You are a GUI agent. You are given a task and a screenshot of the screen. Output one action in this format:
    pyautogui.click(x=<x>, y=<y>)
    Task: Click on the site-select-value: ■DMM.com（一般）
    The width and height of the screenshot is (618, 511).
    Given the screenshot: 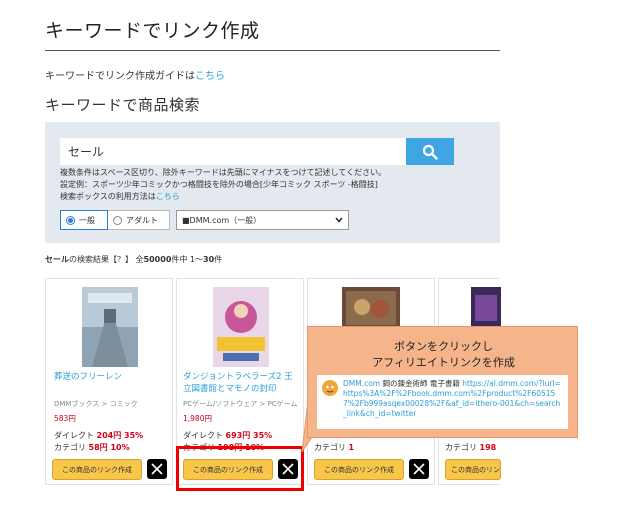 What is the action you would take?
    pyautogui.click(x=222, y=220)
    